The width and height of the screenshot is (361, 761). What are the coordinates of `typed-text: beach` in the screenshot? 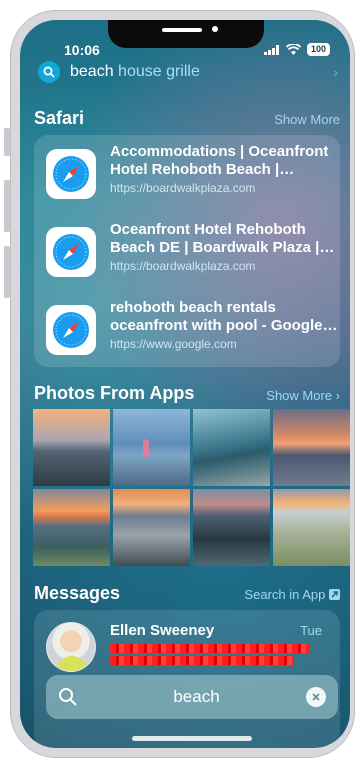 It's located at (92, 71).